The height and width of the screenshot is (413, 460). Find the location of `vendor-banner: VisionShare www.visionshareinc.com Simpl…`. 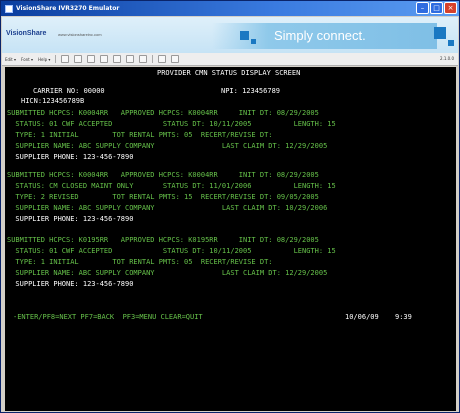

vendor-banner: VisionShare www.visionshareinc.com Simpl… is located at coordinates (230, 35).